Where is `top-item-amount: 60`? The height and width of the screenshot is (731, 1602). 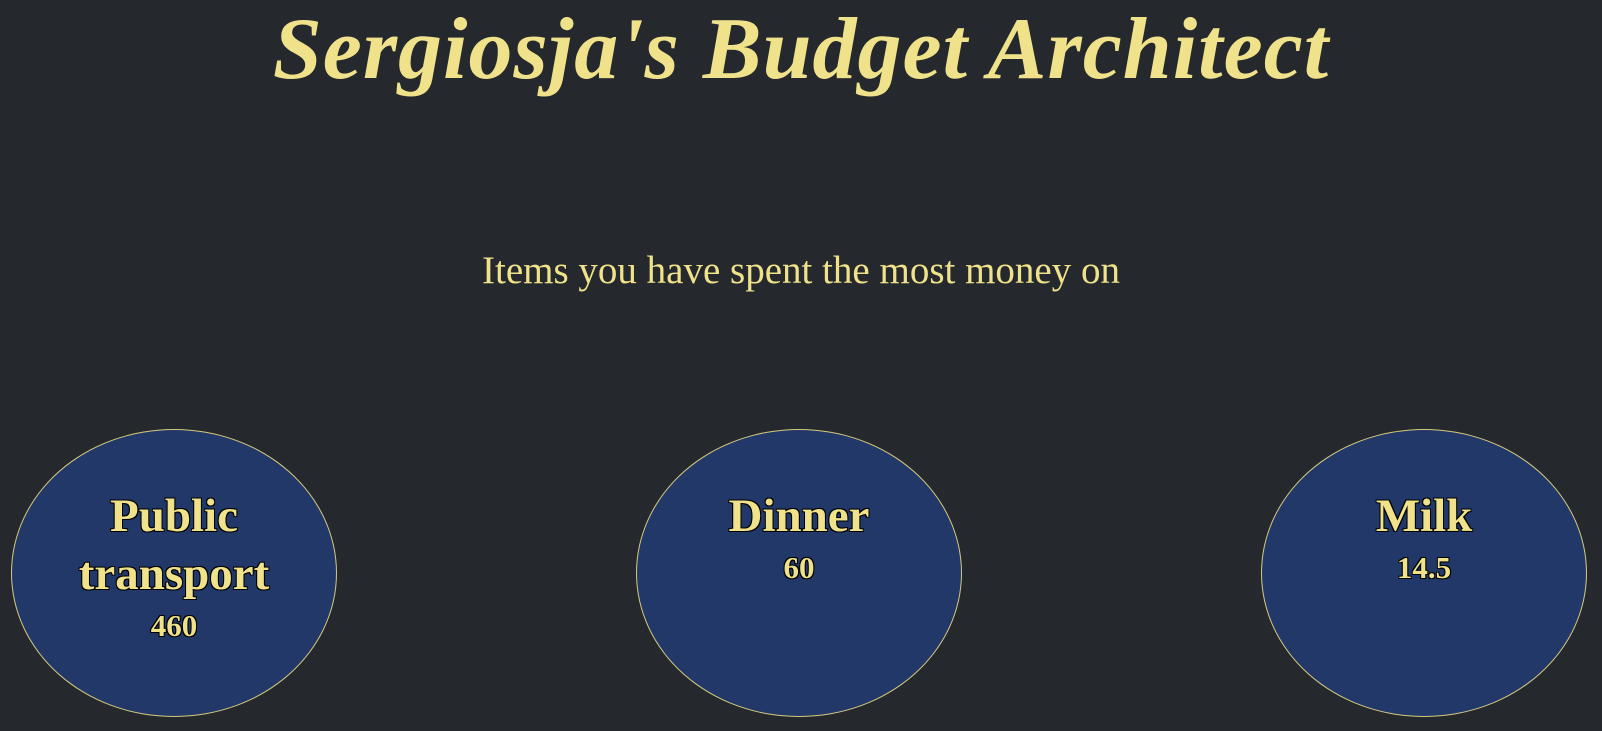 top-item-amount: 60 is located at coordinates (799, 567).